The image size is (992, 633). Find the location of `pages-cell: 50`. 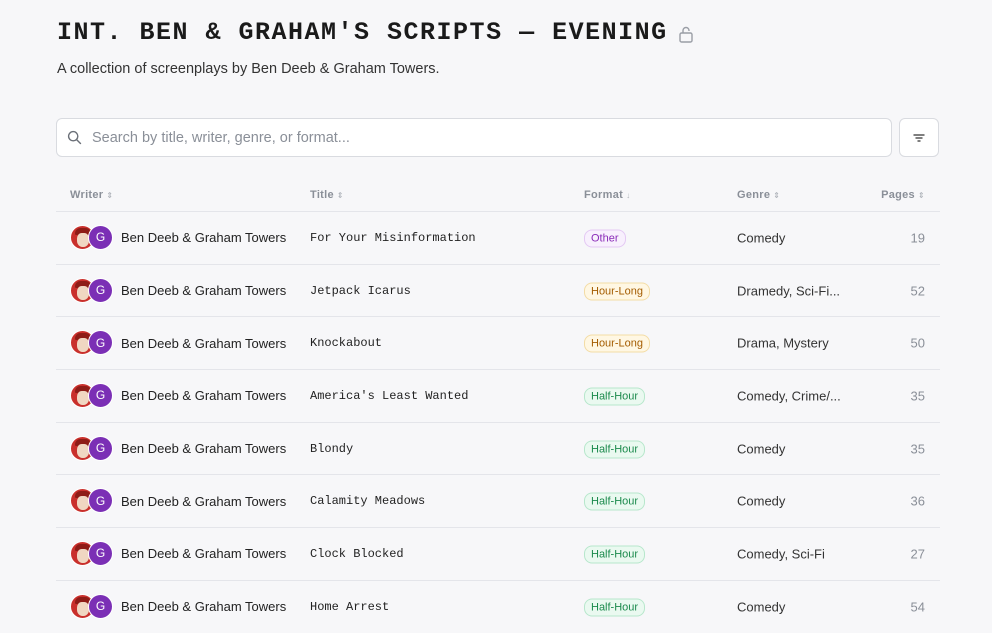

pages-cell: 50 is located at coordinates (917, 343).